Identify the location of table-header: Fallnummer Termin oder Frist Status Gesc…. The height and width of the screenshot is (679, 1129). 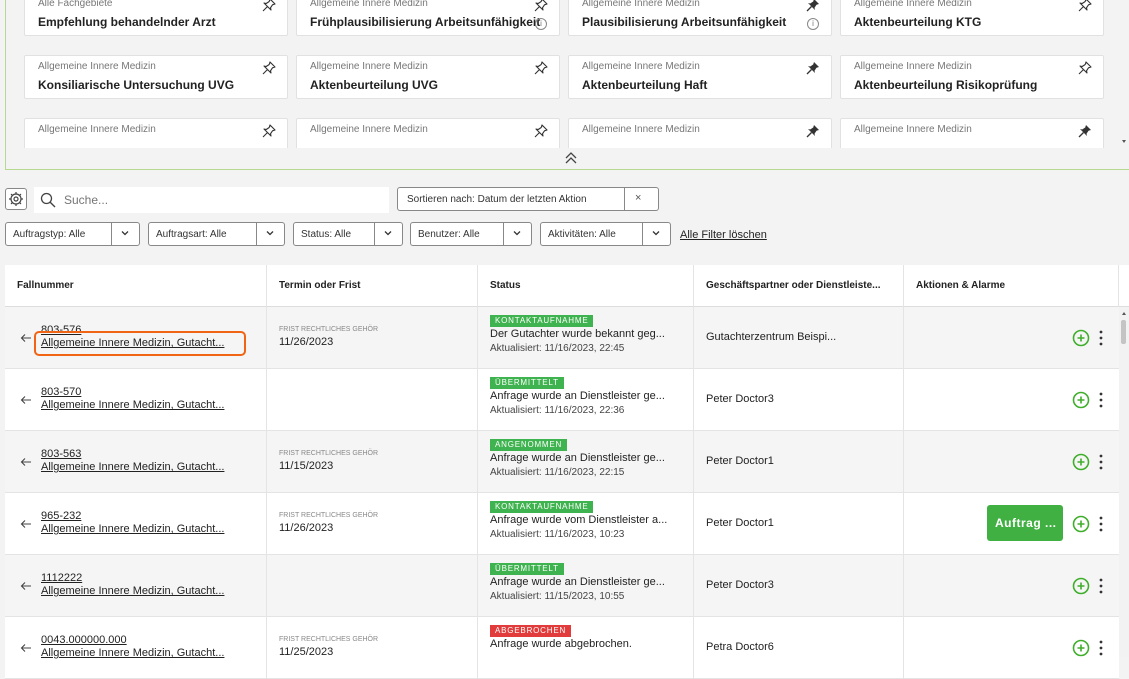
(567, 286).